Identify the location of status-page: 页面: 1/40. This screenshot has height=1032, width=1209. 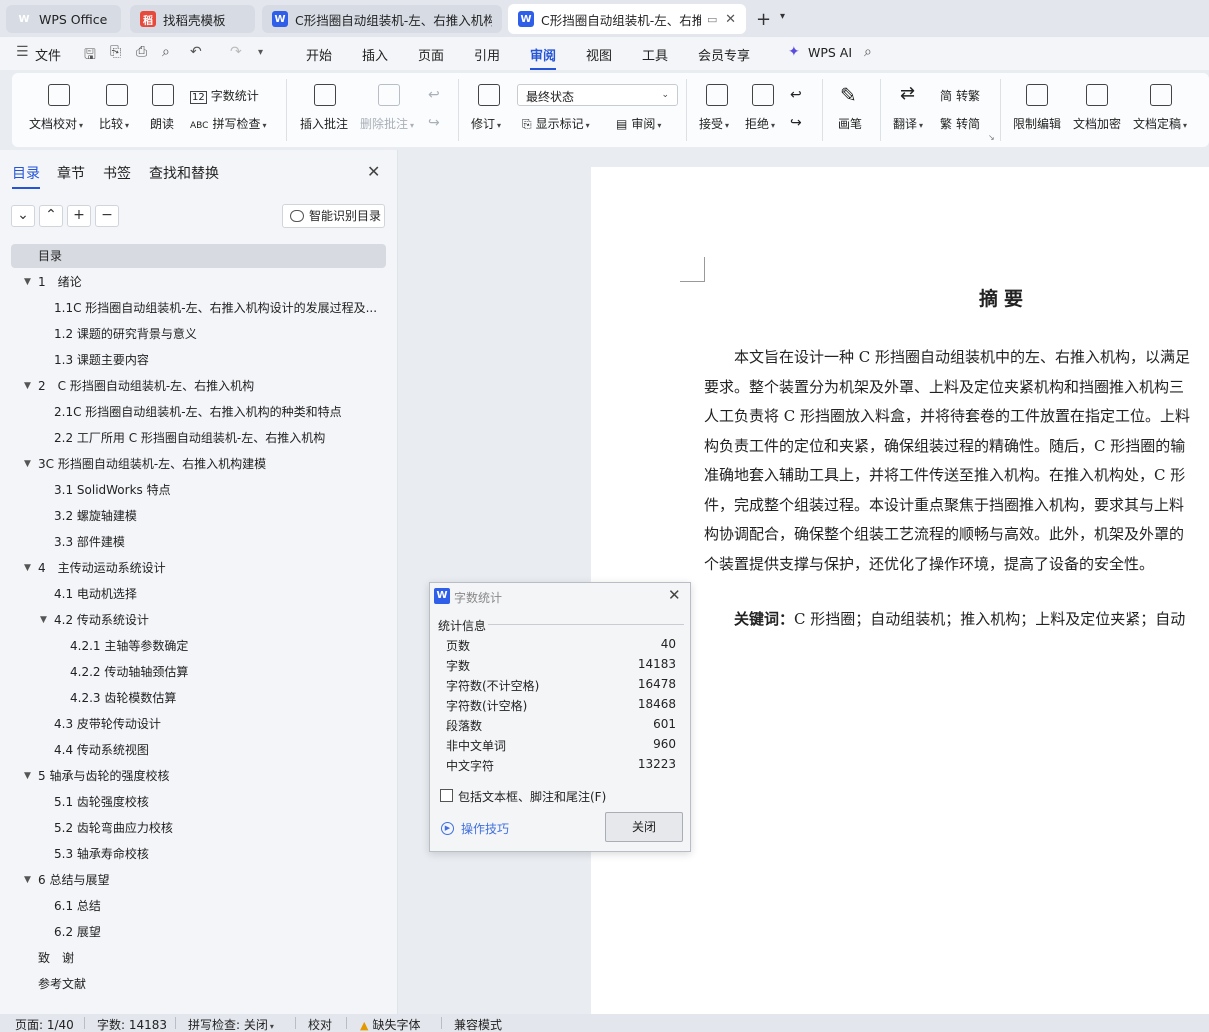
(44, 1024).